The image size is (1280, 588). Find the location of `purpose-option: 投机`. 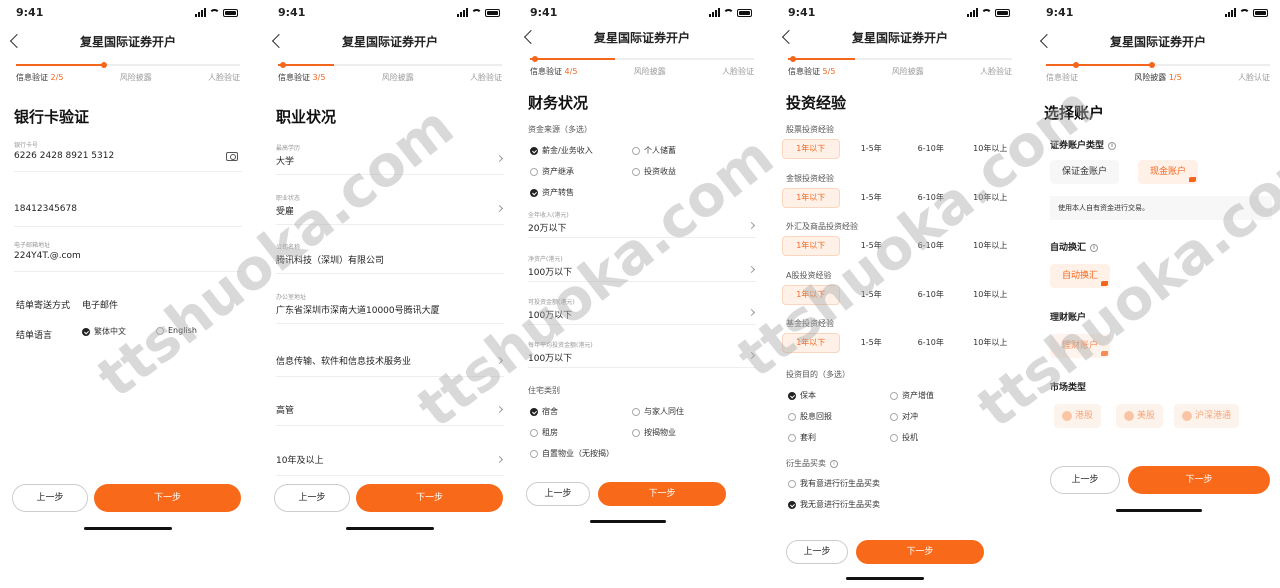

purpose-option: 投机 is located at coordinates (904, 437).